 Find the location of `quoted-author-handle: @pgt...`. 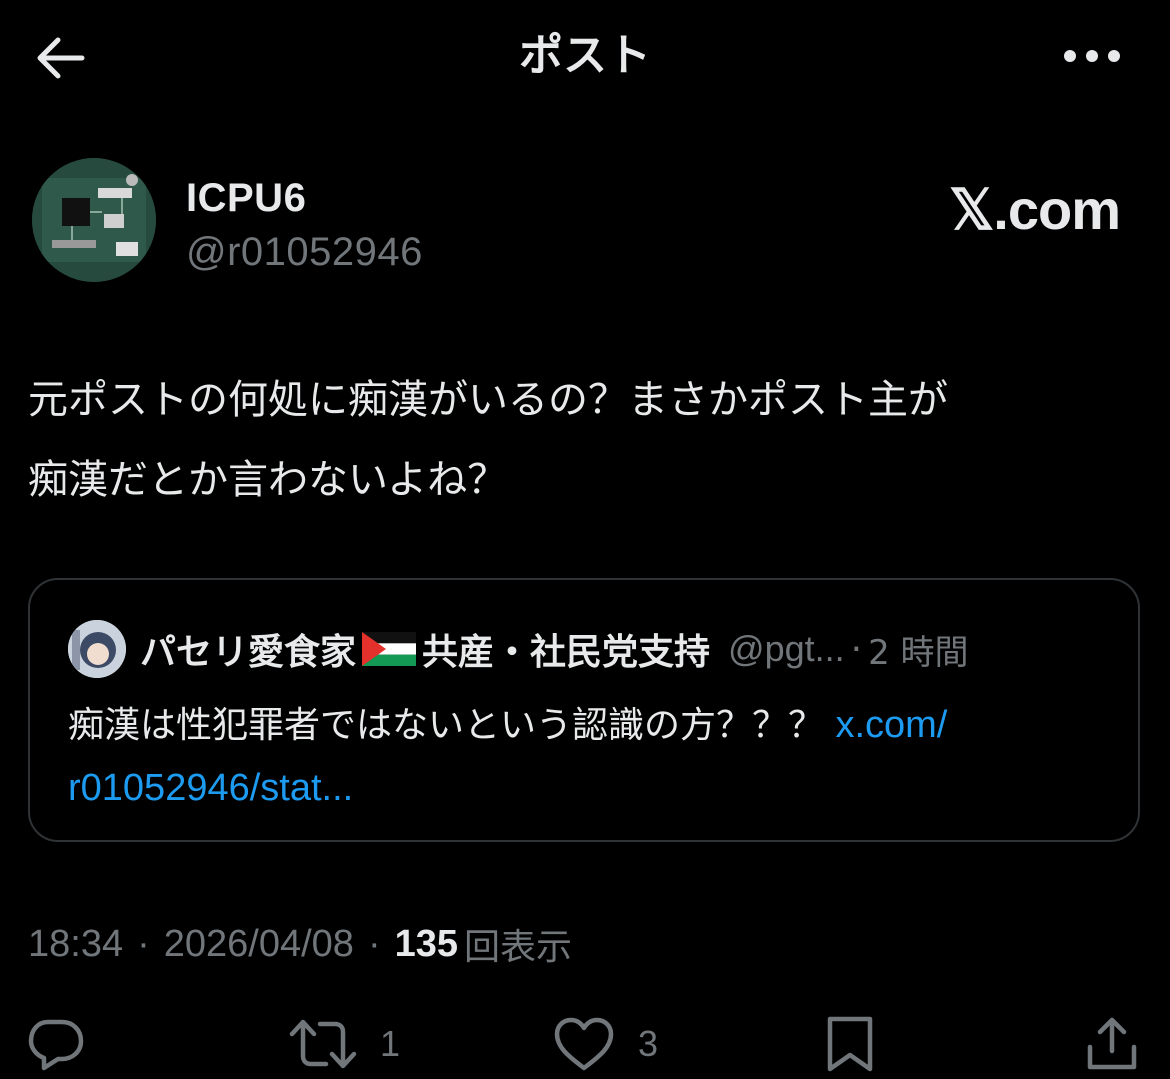

quoted-author-handle: @pgt... is located at coordinates (786, 648).